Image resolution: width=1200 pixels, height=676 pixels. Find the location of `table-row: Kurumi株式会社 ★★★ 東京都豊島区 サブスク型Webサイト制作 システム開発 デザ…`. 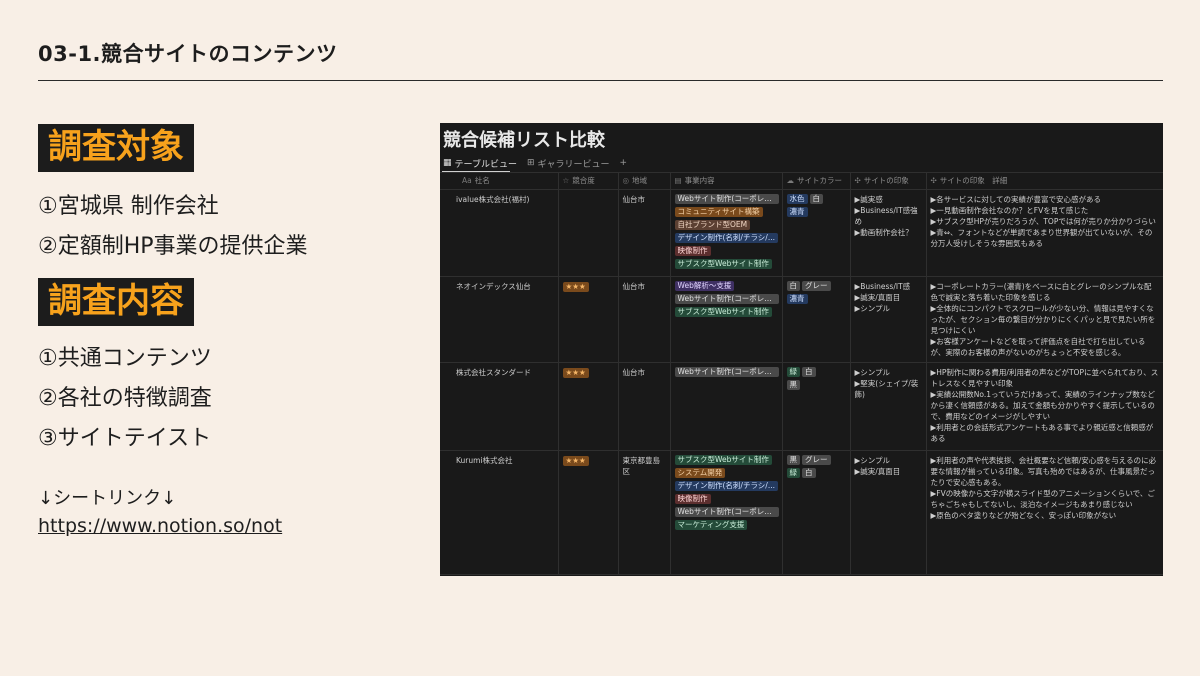

table-row: Kurumi株式会社 ★★★ 東京都豊島区 サブスク型Webサイト制作 システム開発 デザ… is located at coordinates (801, 512).